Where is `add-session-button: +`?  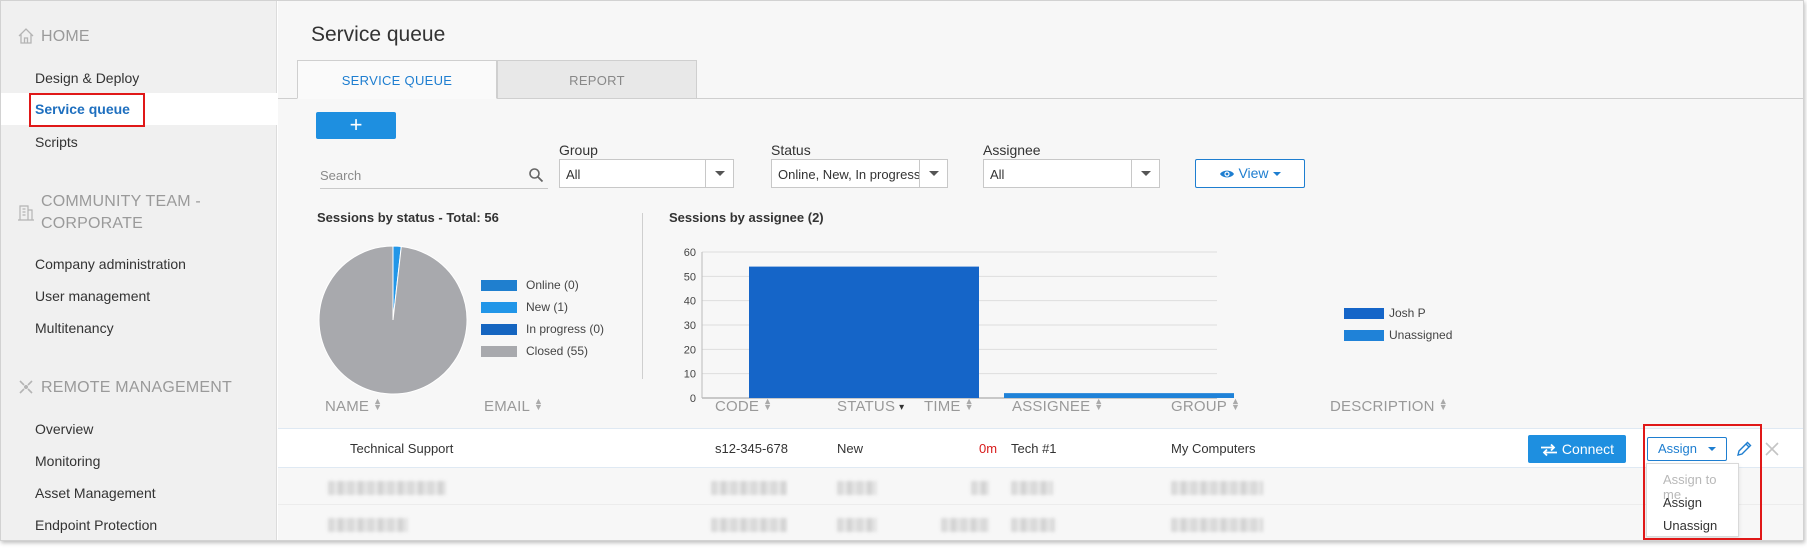
add-session-button: + is located at coordinates (356, 125).